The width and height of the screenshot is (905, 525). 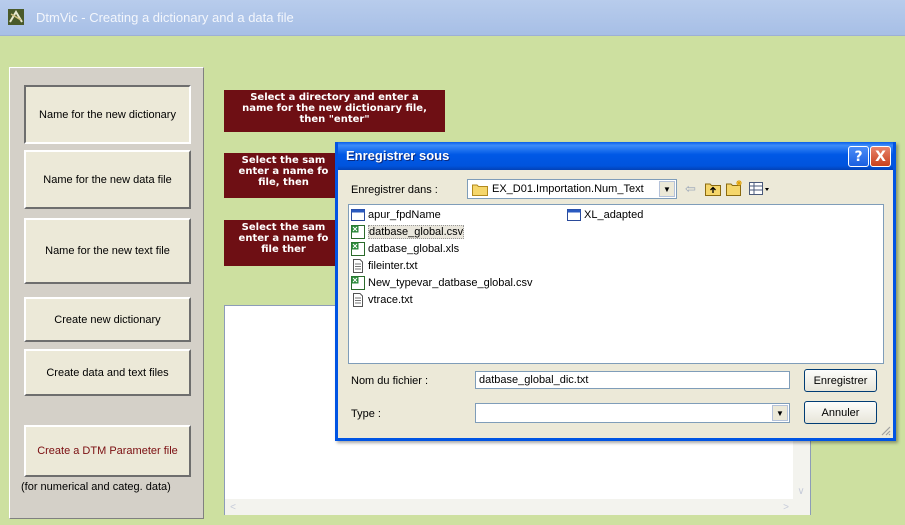 What do you see at coordinates (632, 413) in the screenshot?
I see `type-select: ▼` at bounding box center [632, 413].